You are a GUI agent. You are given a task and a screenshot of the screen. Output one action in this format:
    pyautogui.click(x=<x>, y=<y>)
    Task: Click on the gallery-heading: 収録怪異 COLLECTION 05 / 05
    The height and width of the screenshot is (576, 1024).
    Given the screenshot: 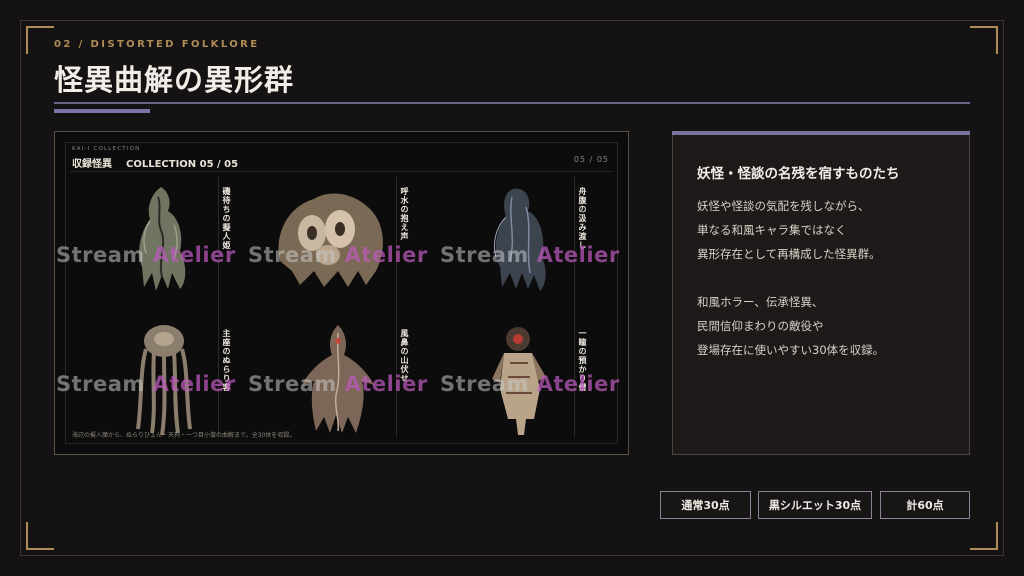 What is the action you would take?
    pyautogui.click(x=155, y=162)
    